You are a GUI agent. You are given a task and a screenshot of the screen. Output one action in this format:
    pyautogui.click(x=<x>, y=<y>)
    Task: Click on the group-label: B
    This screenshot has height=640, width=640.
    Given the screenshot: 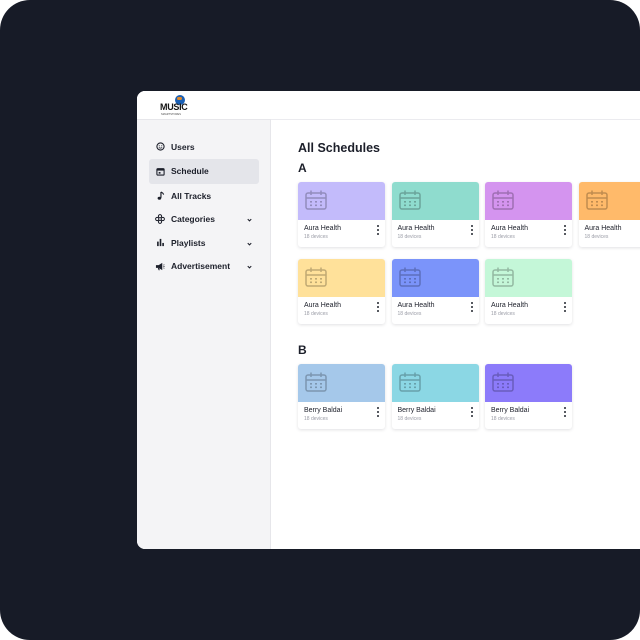 What is the action you would take?
    pyautogui.click(x=302, y=350)
    